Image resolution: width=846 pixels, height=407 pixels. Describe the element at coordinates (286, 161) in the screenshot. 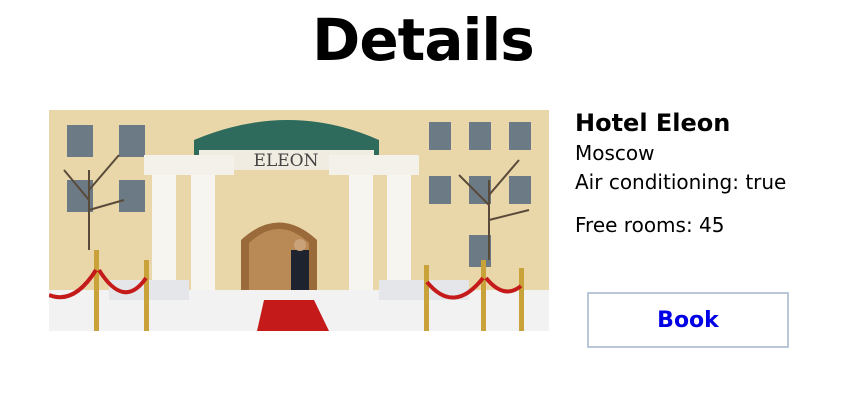

I see `photo-sign-text: ELEON` at that location.